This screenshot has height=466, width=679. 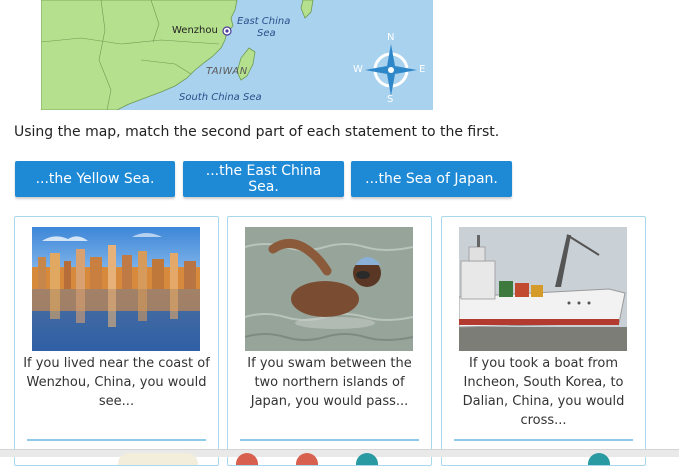 What do you see at coordinates (422, 69) in the screenshot?
I see `compass-e: E` at bounding box center [422, 69].